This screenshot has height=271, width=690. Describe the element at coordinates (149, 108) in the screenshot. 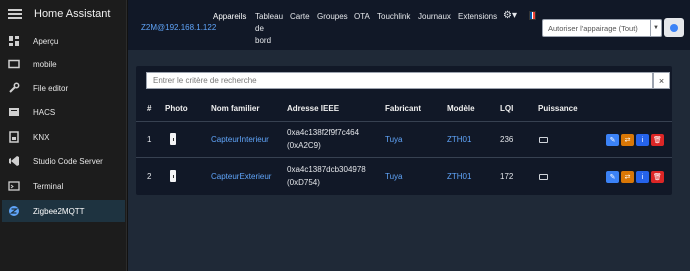

I see `column-header-num: #` at that location.